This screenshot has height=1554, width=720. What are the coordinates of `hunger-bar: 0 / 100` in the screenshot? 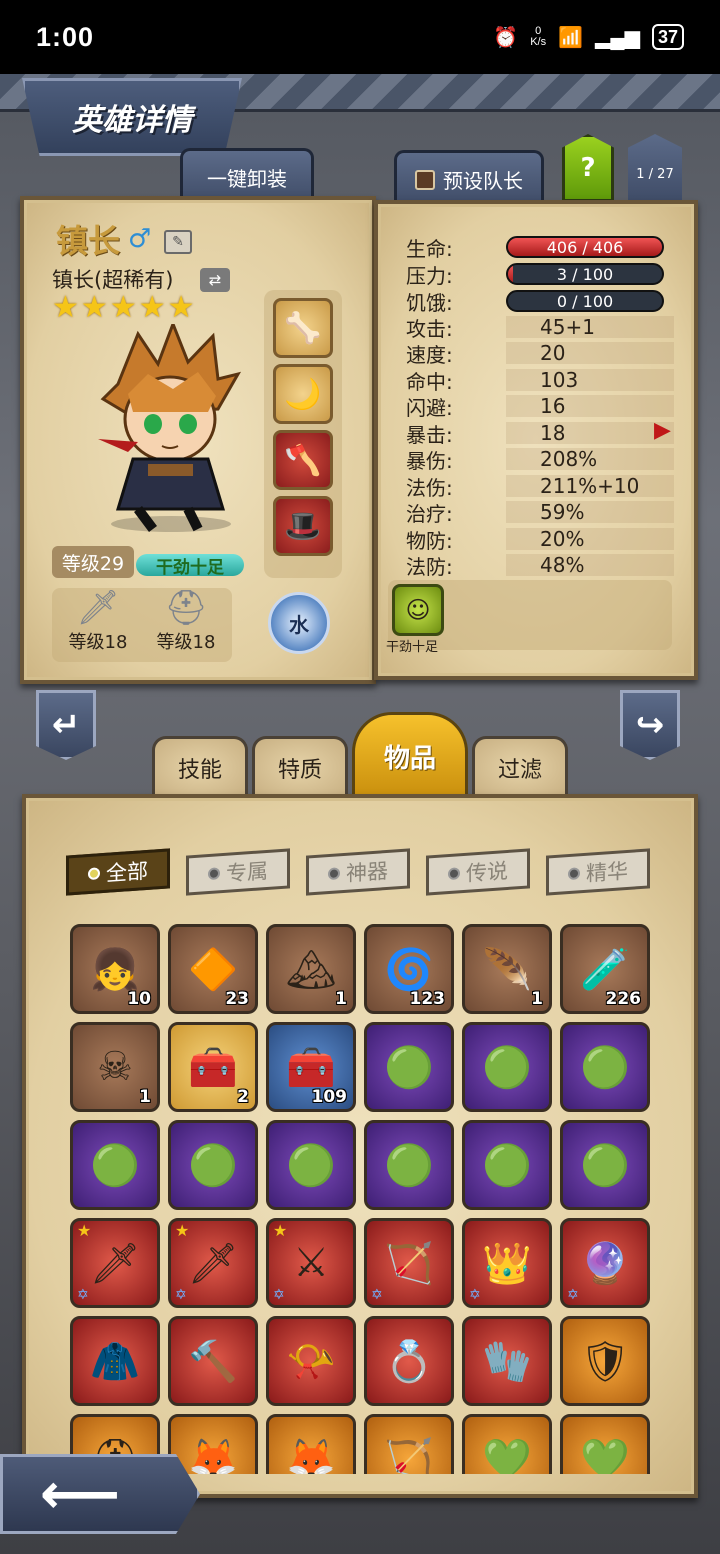 It's located at (585, 301).